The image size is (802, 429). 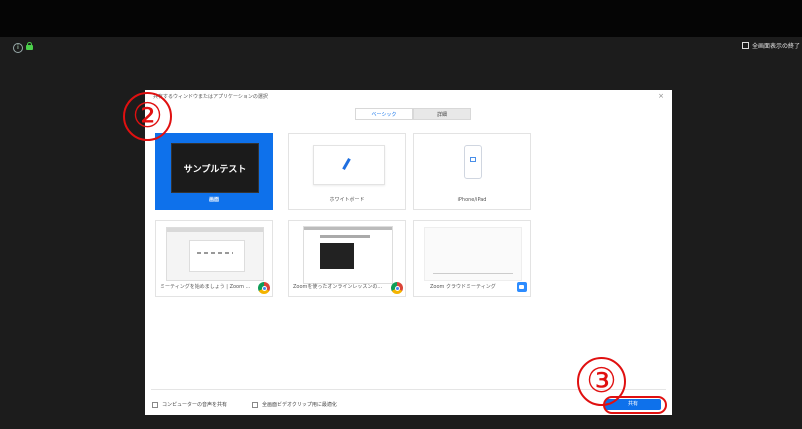 What do you see at coordinates (384, 114) in the screenshot?
I see `tab-basic: ベーシック` at bounding box center [384, 114].